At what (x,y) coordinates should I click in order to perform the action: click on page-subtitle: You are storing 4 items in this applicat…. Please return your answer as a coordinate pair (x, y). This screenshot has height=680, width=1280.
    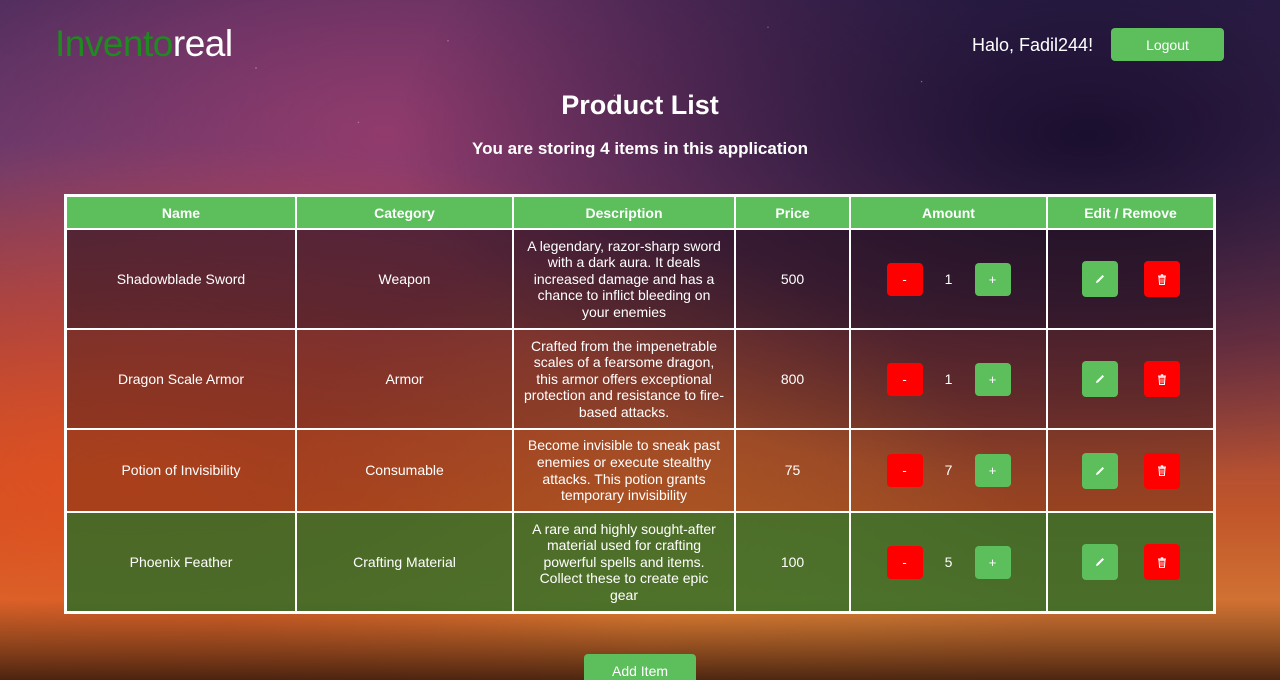
    Looking at the image, I should click on (640, 148).